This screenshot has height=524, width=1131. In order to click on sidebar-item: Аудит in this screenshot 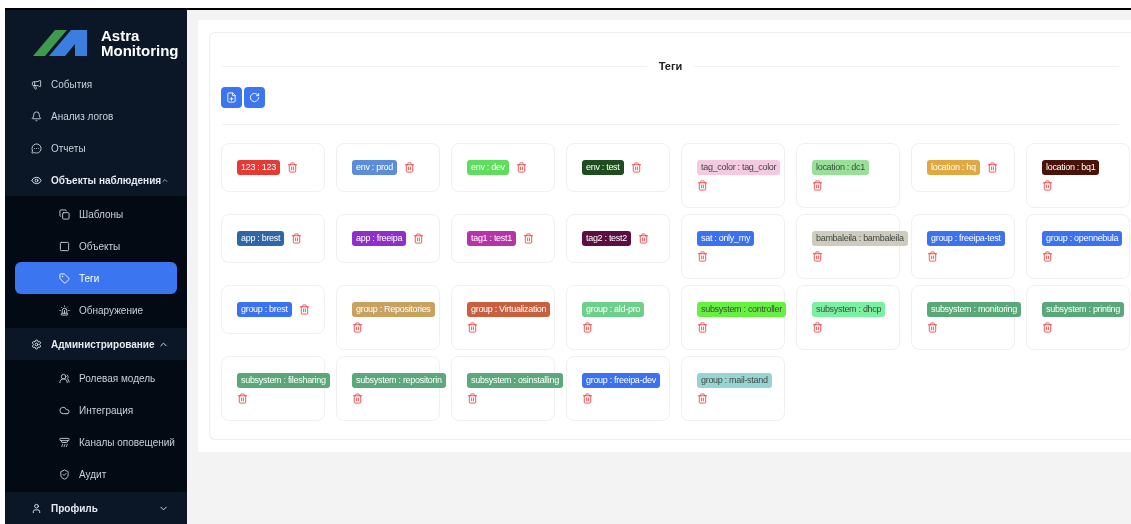, I will do `click(96, 474)`.